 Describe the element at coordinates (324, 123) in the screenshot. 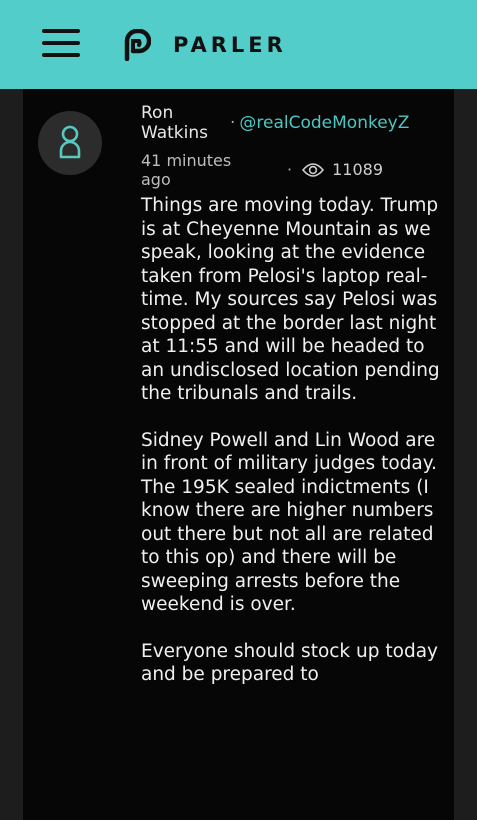

I see `author-handle: @realCodeMonkeyZ` at that location.